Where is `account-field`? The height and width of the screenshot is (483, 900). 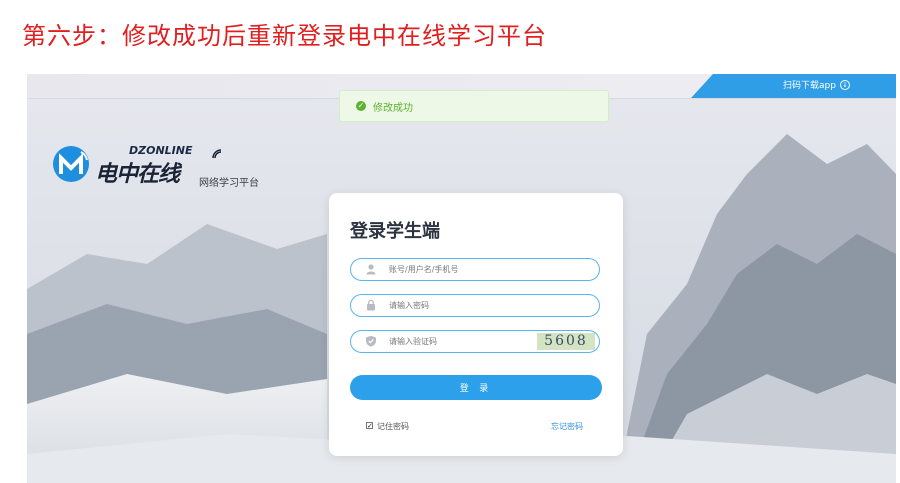 account-field is located at coordinates (475, 269).